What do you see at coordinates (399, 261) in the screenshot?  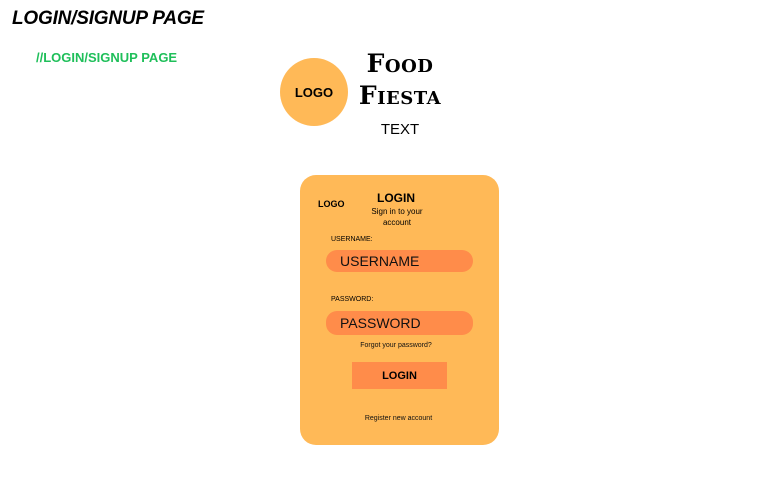 I see `username-input` at bounding box center [399, 261].